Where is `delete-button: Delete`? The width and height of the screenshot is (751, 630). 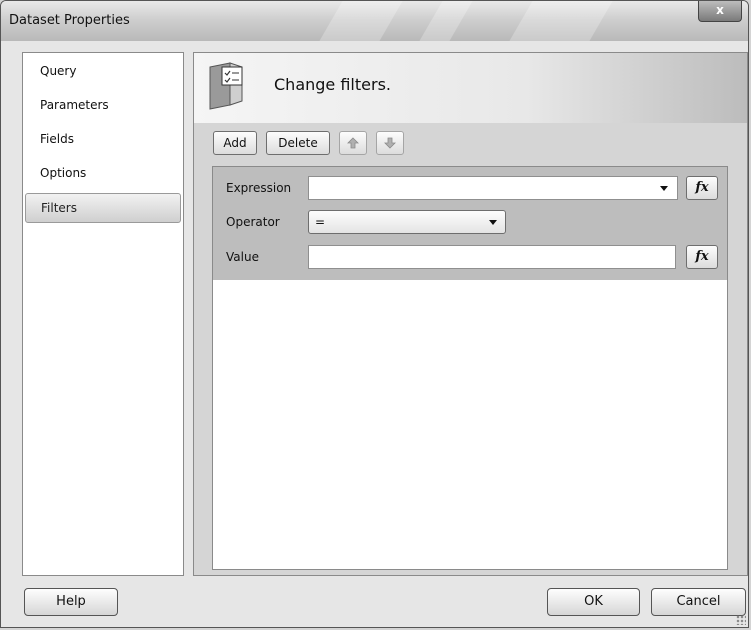 delete-button: Delete is located at coordinates (298, 143).